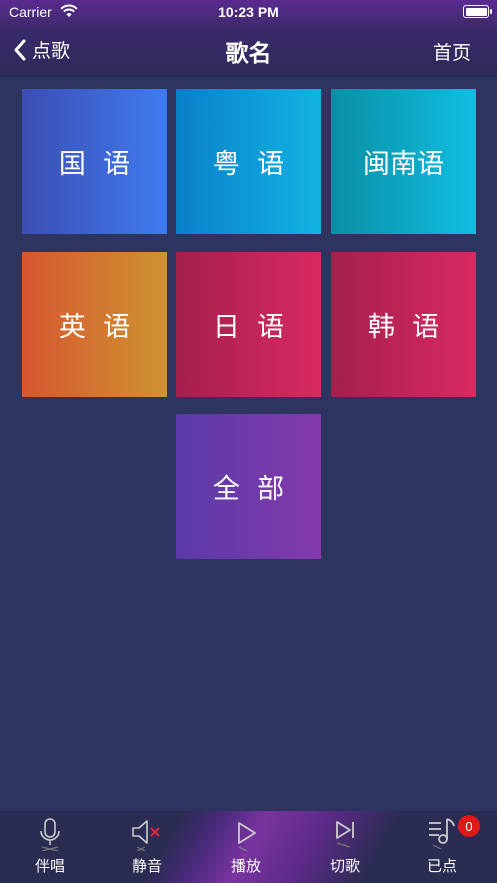 The image size is (497, 883). What do you see at coordinates (248, 489) in the screenshot?
I see `tile-label: 全 部` at bounding box center [248, 489].